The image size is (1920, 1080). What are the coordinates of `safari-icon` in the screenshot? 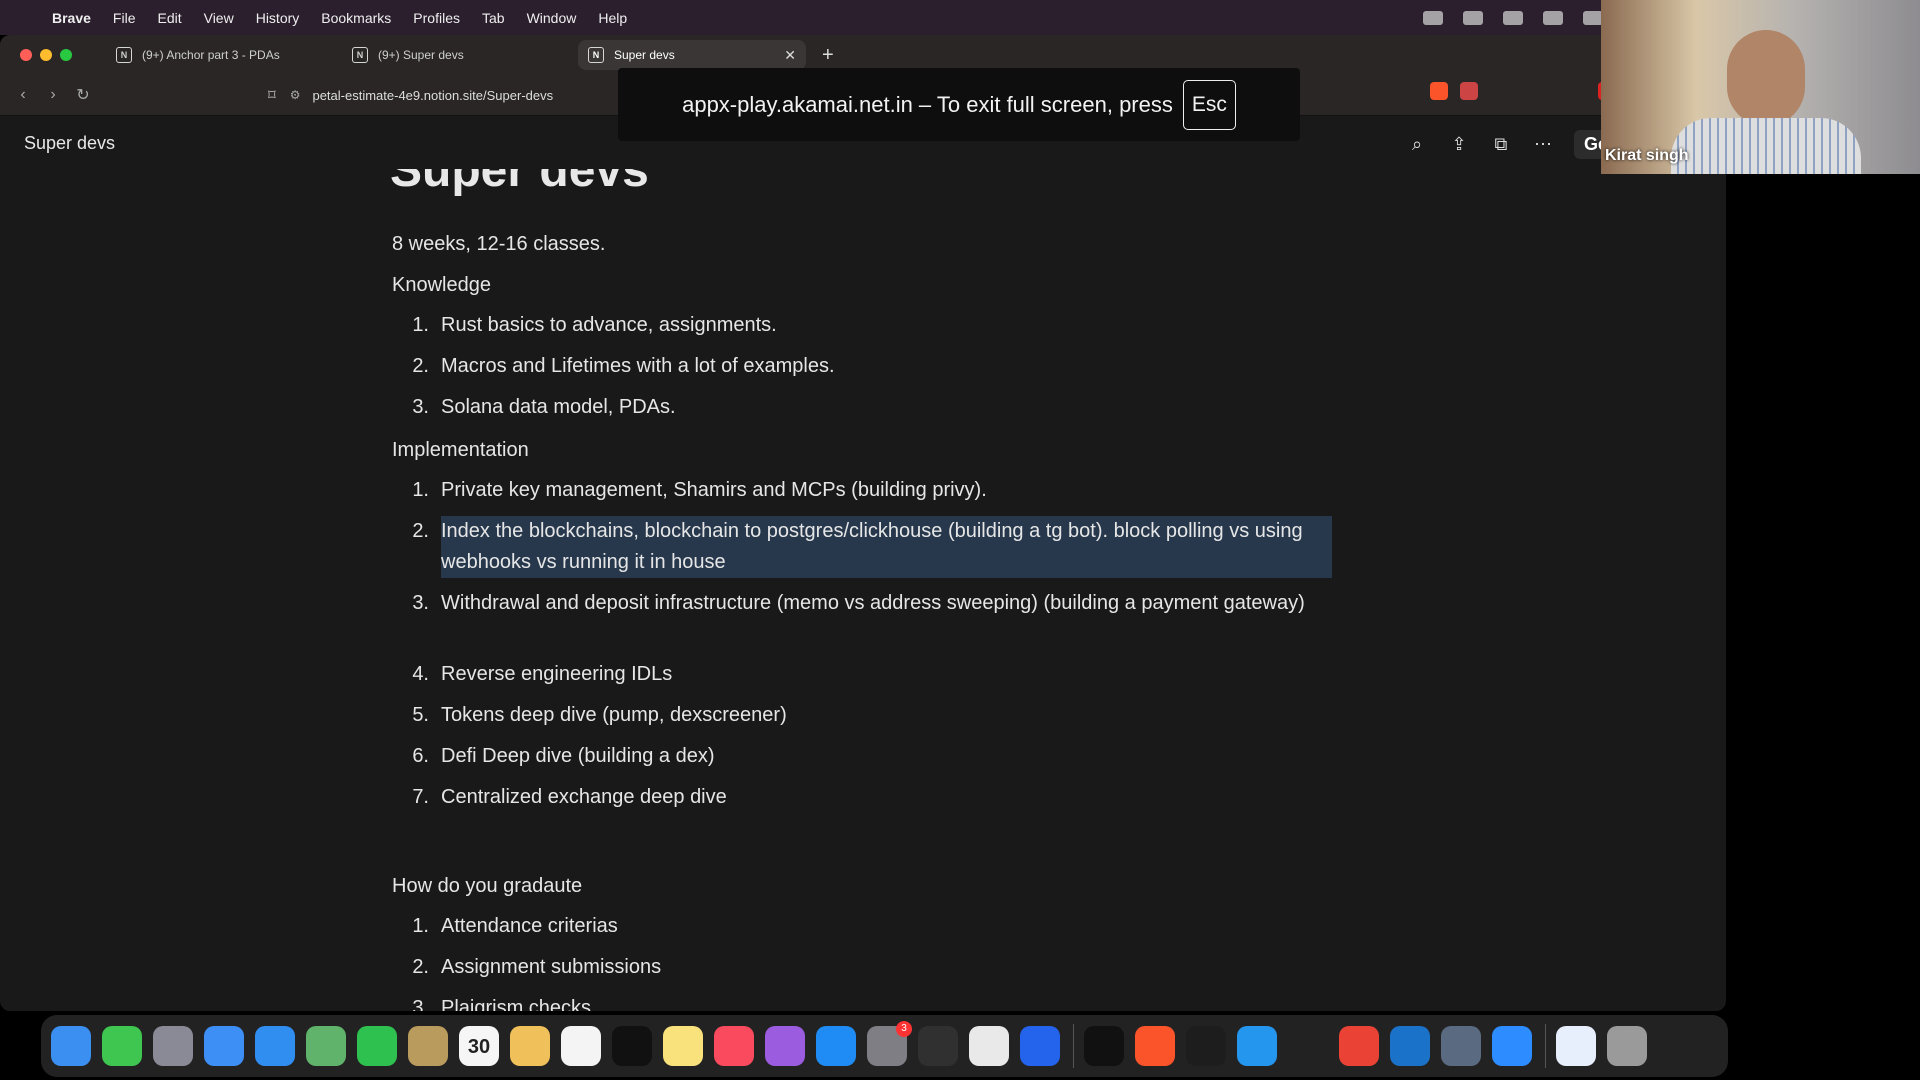 It's located at (275, 1046).